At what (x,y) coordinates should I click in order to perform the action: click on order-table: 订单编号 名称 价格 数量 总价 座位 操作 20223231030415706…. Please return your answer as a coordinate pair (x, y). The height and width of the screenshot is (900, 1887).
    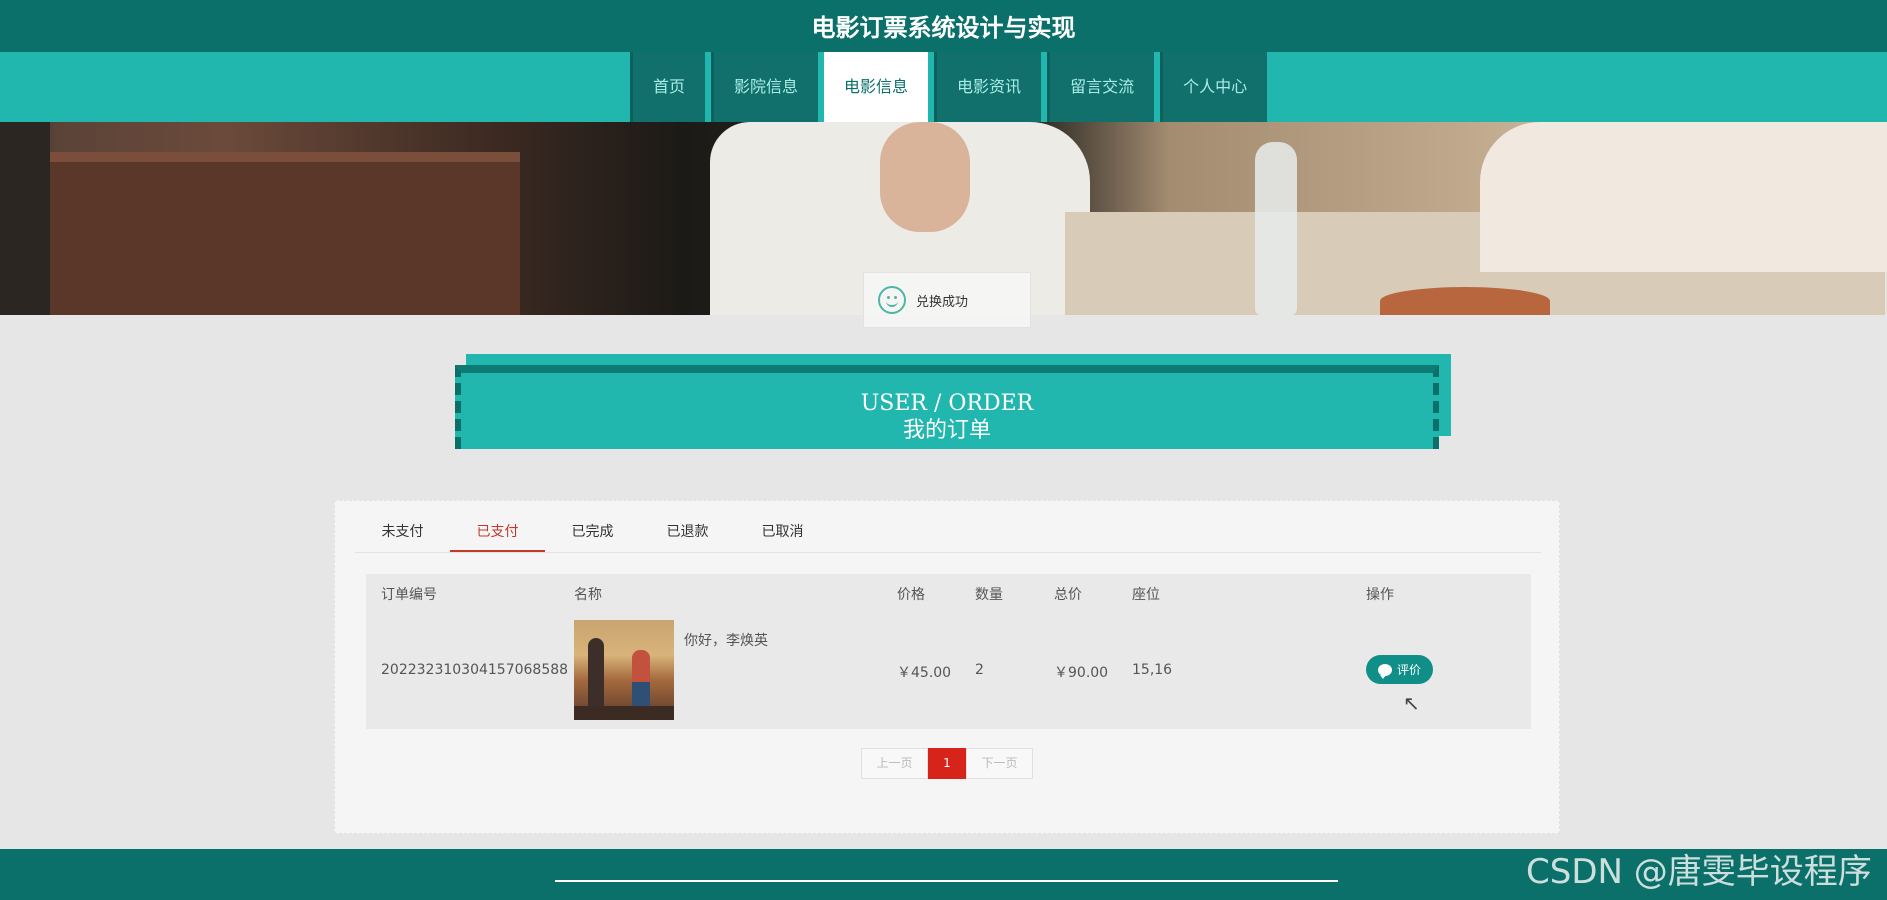
    Looking at the image, I should click on (948, 651).